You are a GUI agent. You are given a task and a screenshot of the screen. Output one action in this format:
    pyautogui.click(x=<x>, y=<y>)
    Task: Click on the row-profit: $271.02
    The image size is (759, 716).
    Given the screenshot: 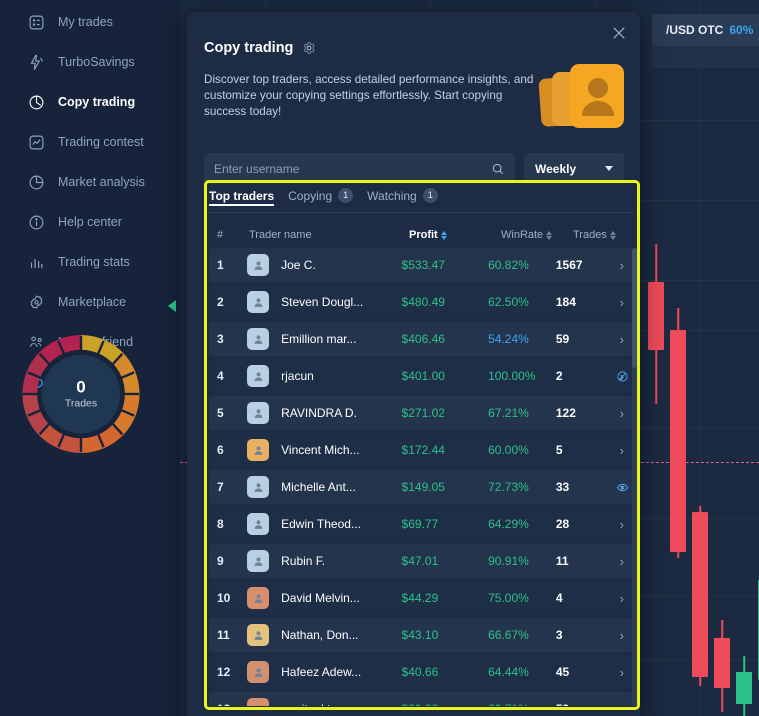 What is the action you would take?
    pyautogui.click(x=423, y=413)
    